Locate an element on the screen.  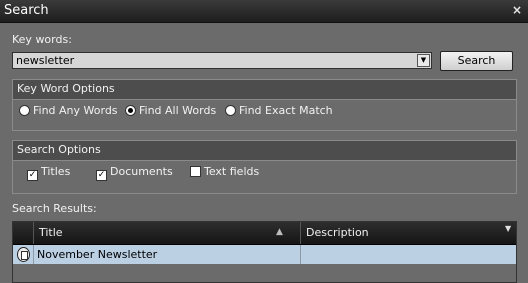
column-header-description: Description is located at coordinates (337, 232).